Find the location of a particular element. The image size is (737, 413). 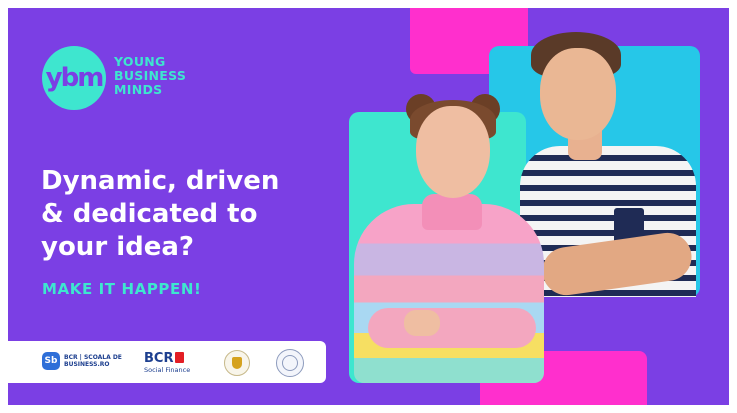

girl-turtleneck is located at coordinates (452, 212).